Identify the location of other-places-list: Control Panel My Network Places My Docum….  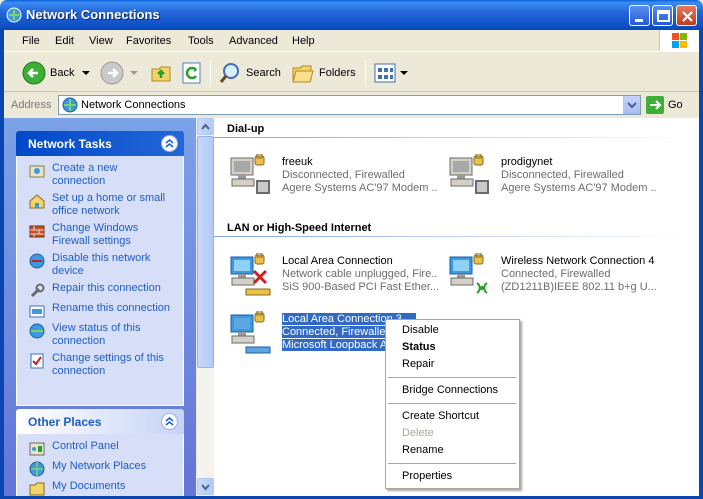
(100, 465).